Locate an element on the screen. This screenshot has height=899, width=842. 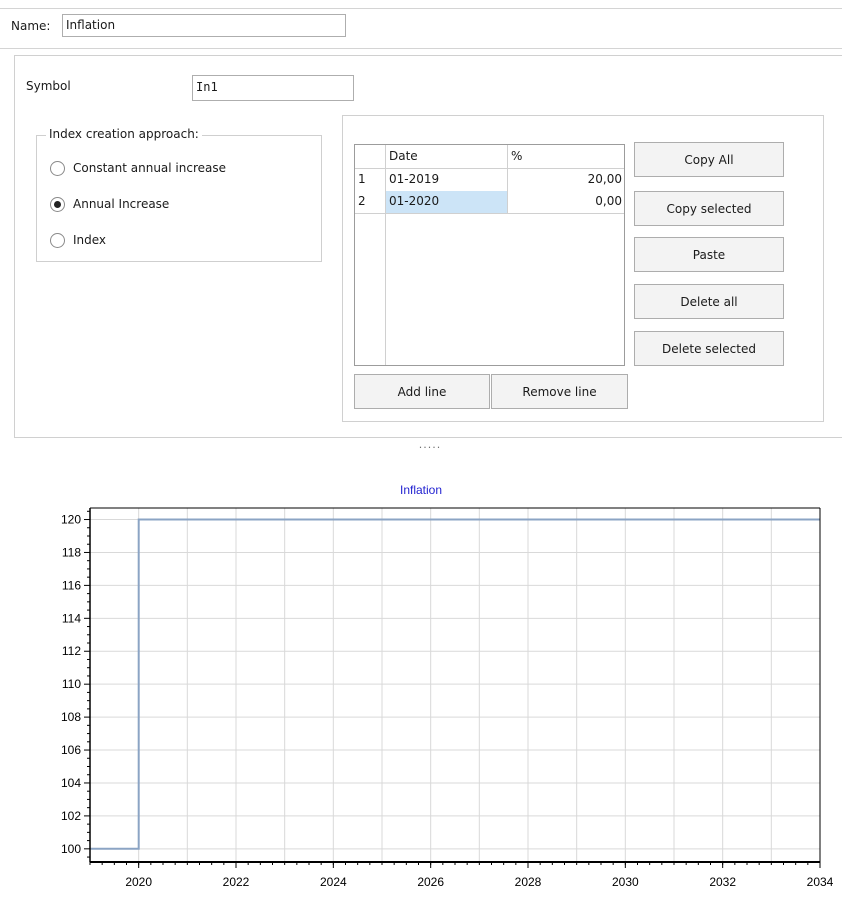
y-tick-label: 116 is located at coordinates (71, 585).